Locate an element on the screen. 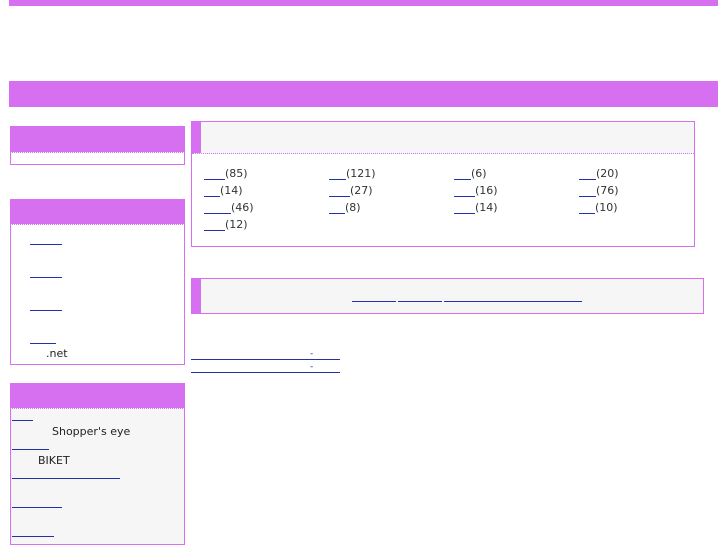 The width and height of the screenshot is (727, 545). search-panel is located at coordinates (447, 296).